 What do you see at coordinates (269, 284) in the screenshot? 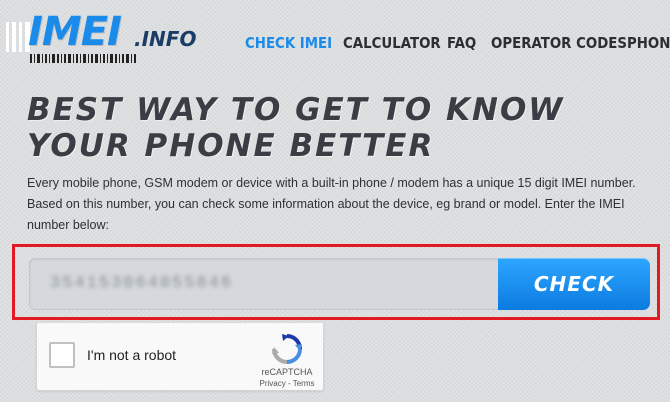
I see `imei-input: 354153064055846` at bounding box center [269, 284].